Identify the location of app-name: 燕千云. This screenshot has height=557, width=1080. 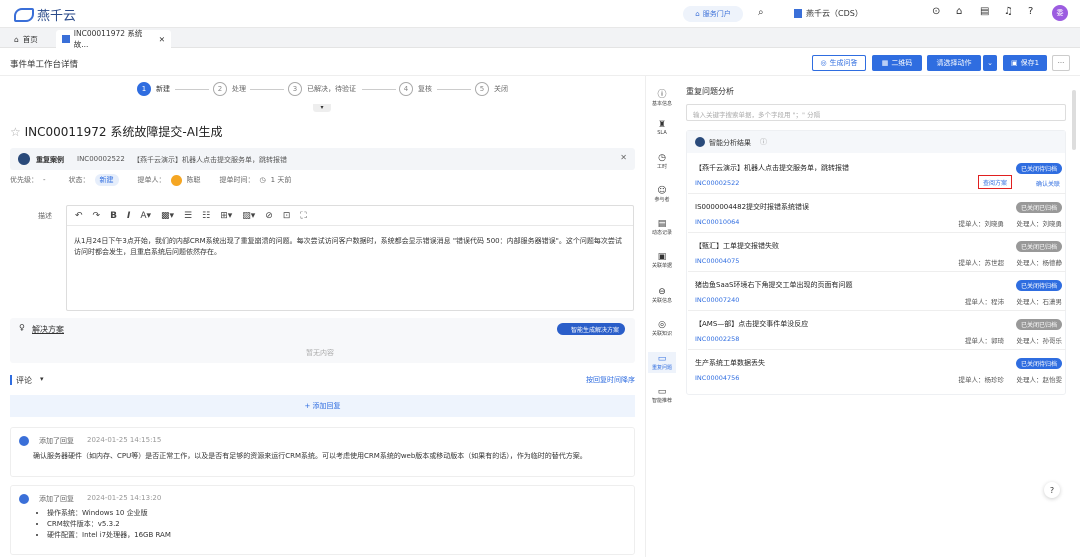
(57, 16).